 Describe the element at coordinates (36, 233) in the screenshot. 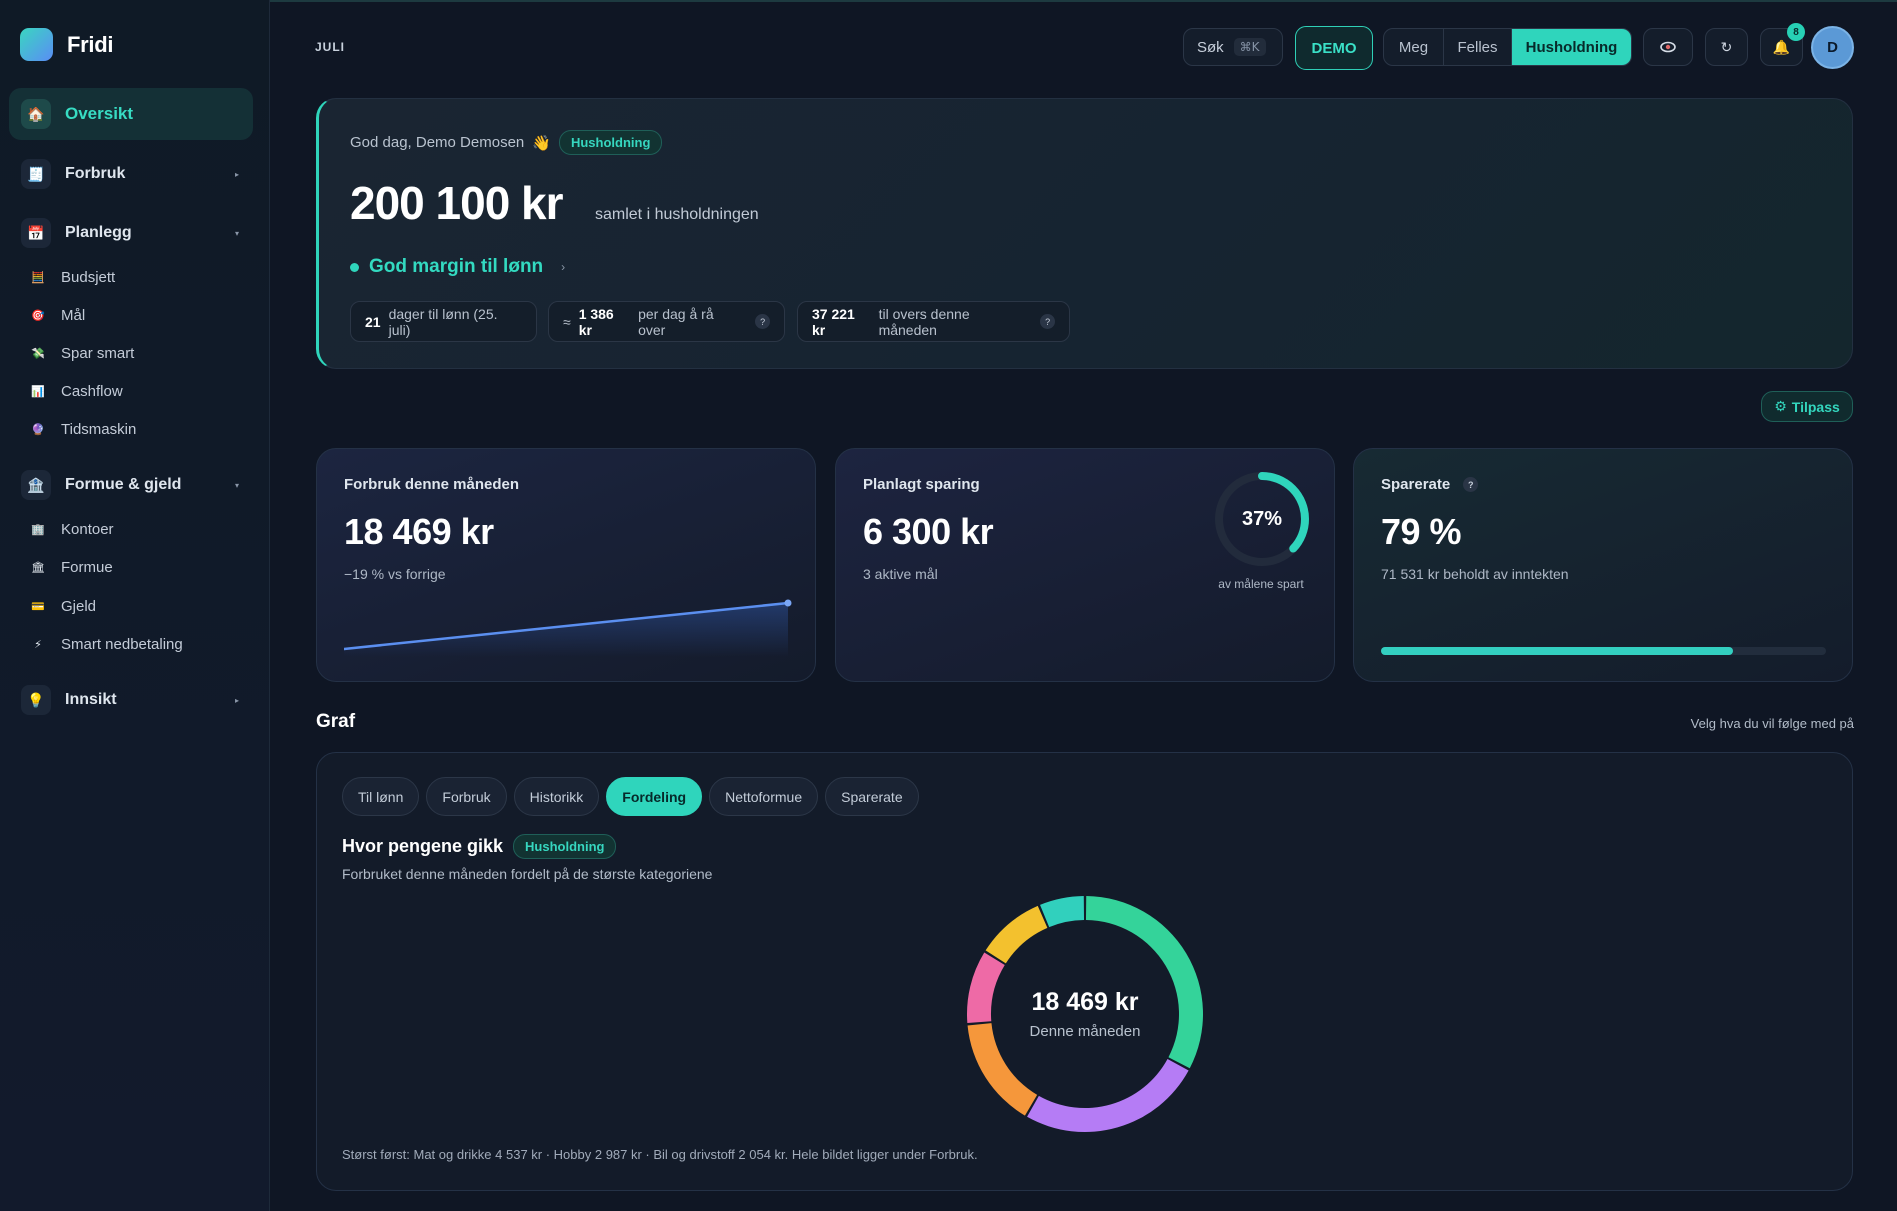

I see `calendar-icon: 📅` at that location.